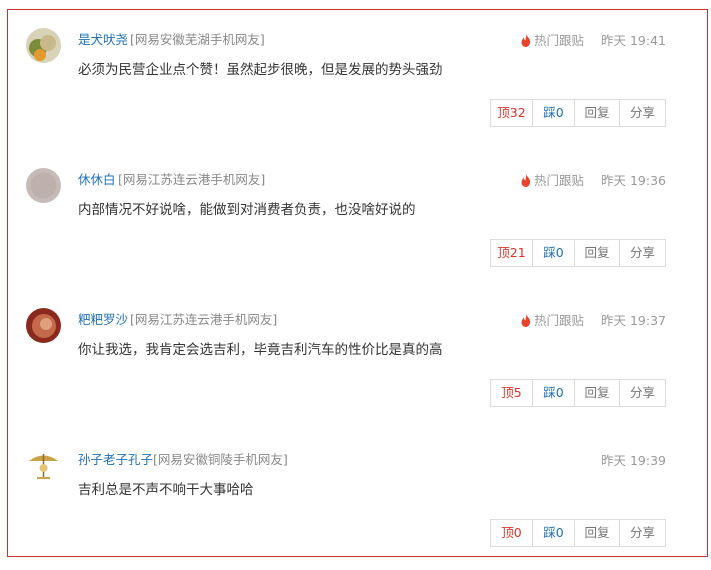 Image resolution: width=711 pixels, height=570 pixels. I want to click on comment-actions: 顶0 踩0 回复 分享, so click(578, 533).